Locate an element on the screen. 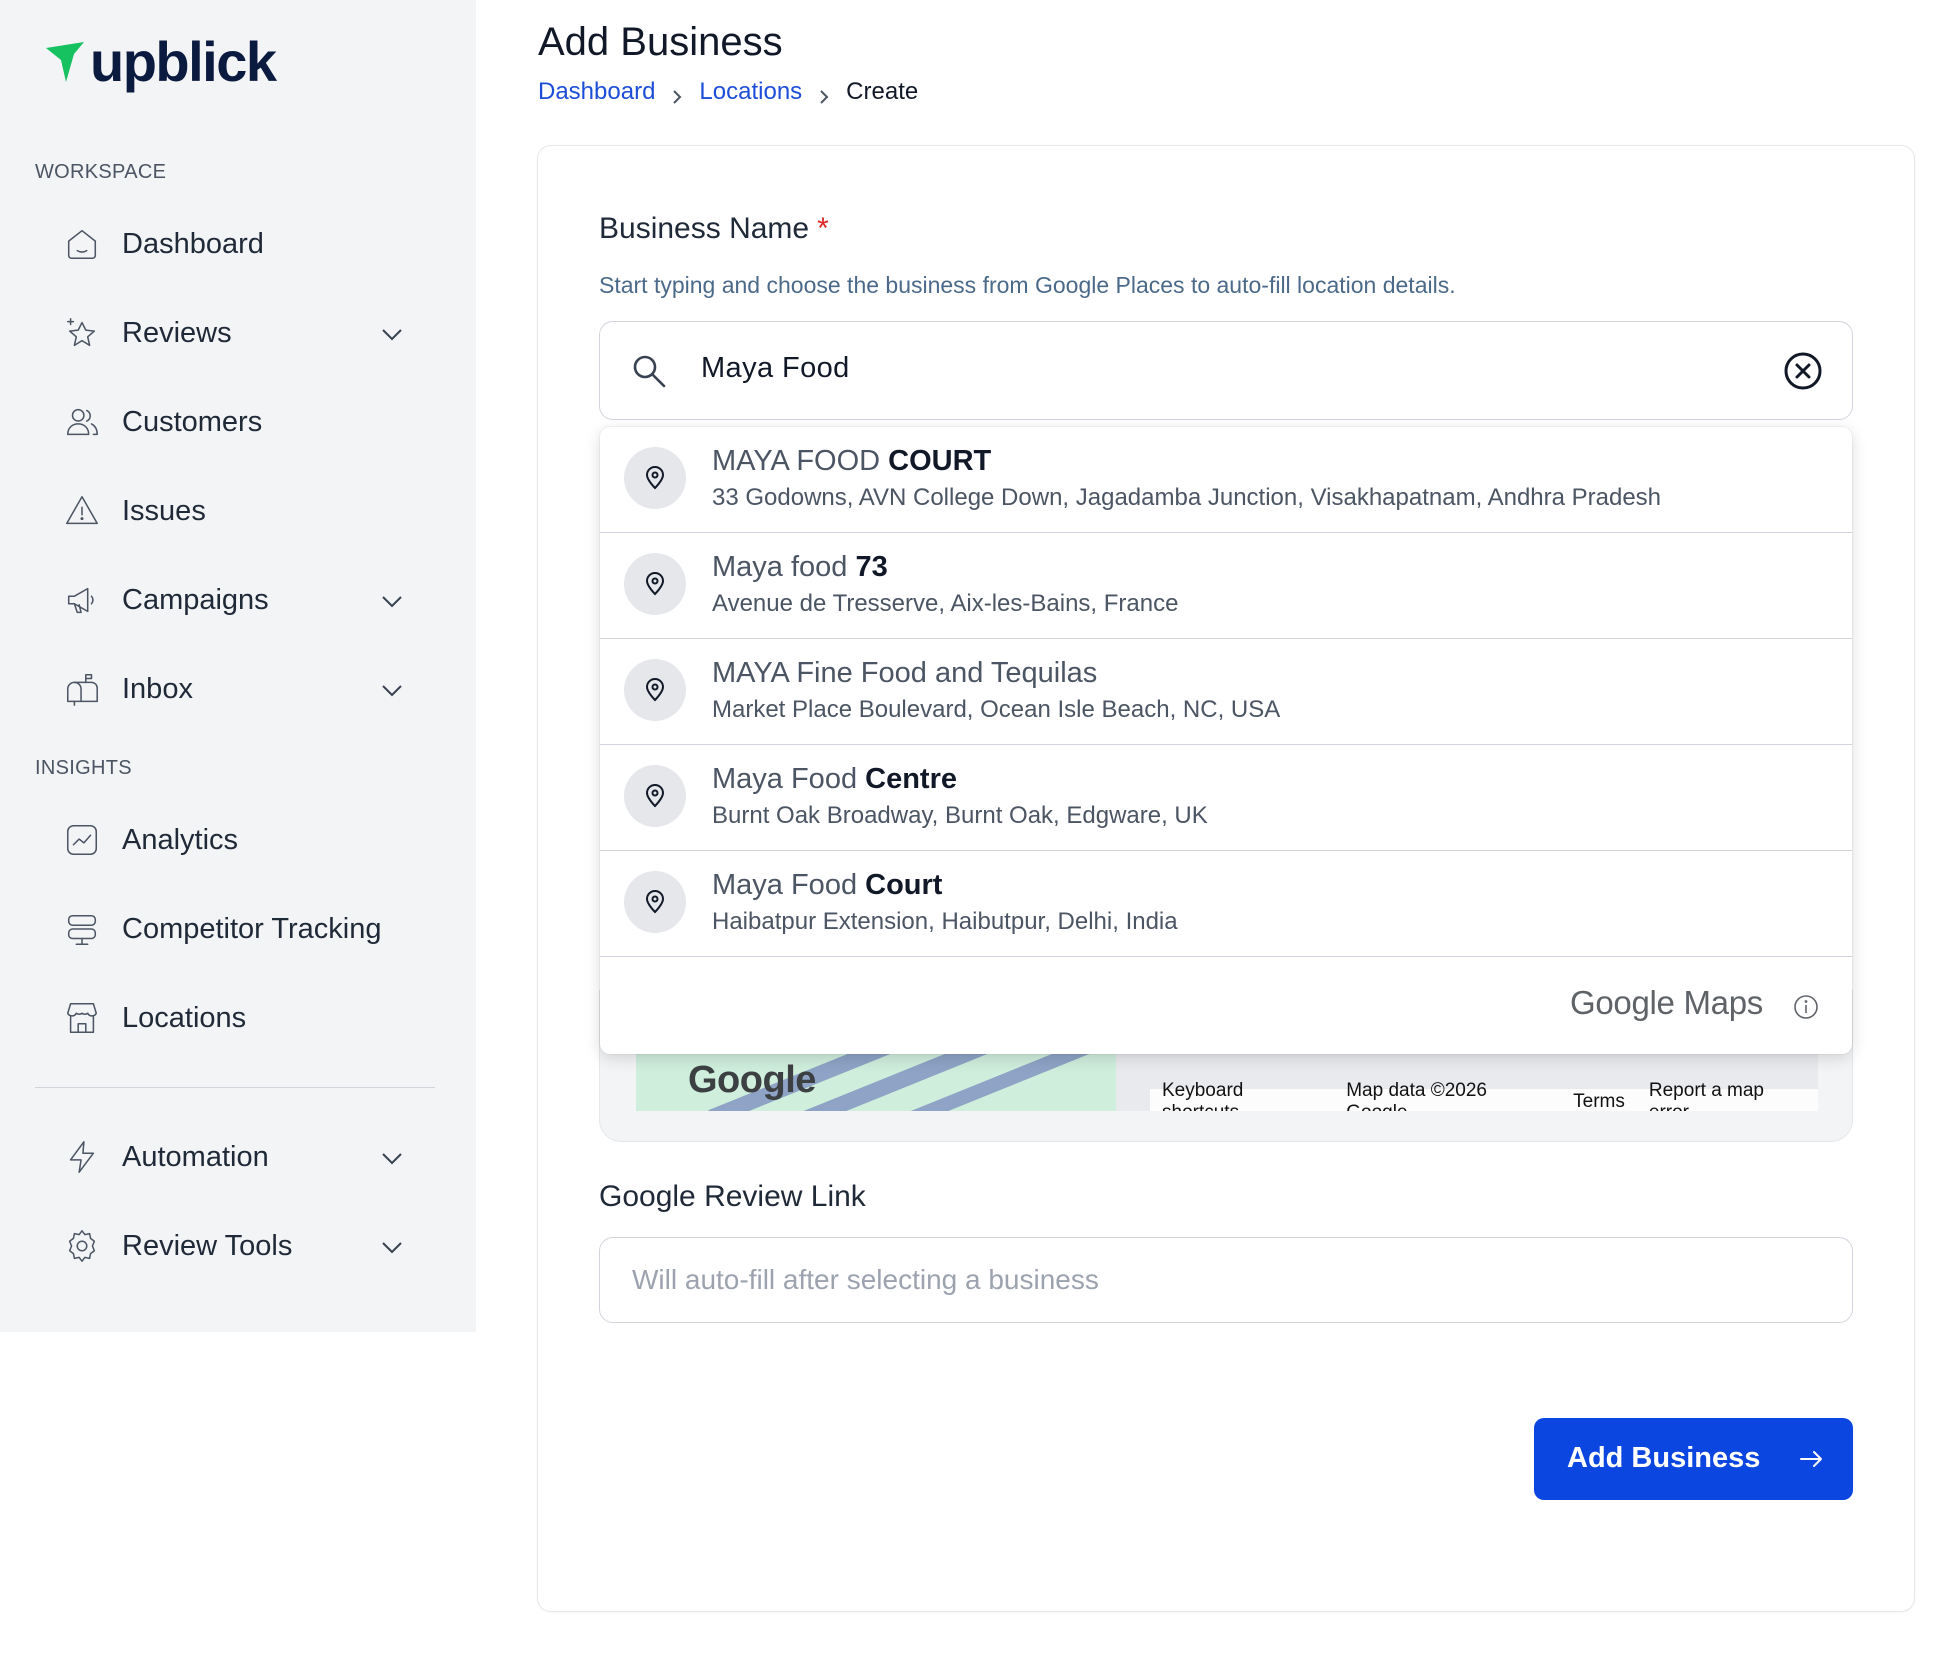  sidebar-item-analytics: Analytics is located at coordinates (229, 840).